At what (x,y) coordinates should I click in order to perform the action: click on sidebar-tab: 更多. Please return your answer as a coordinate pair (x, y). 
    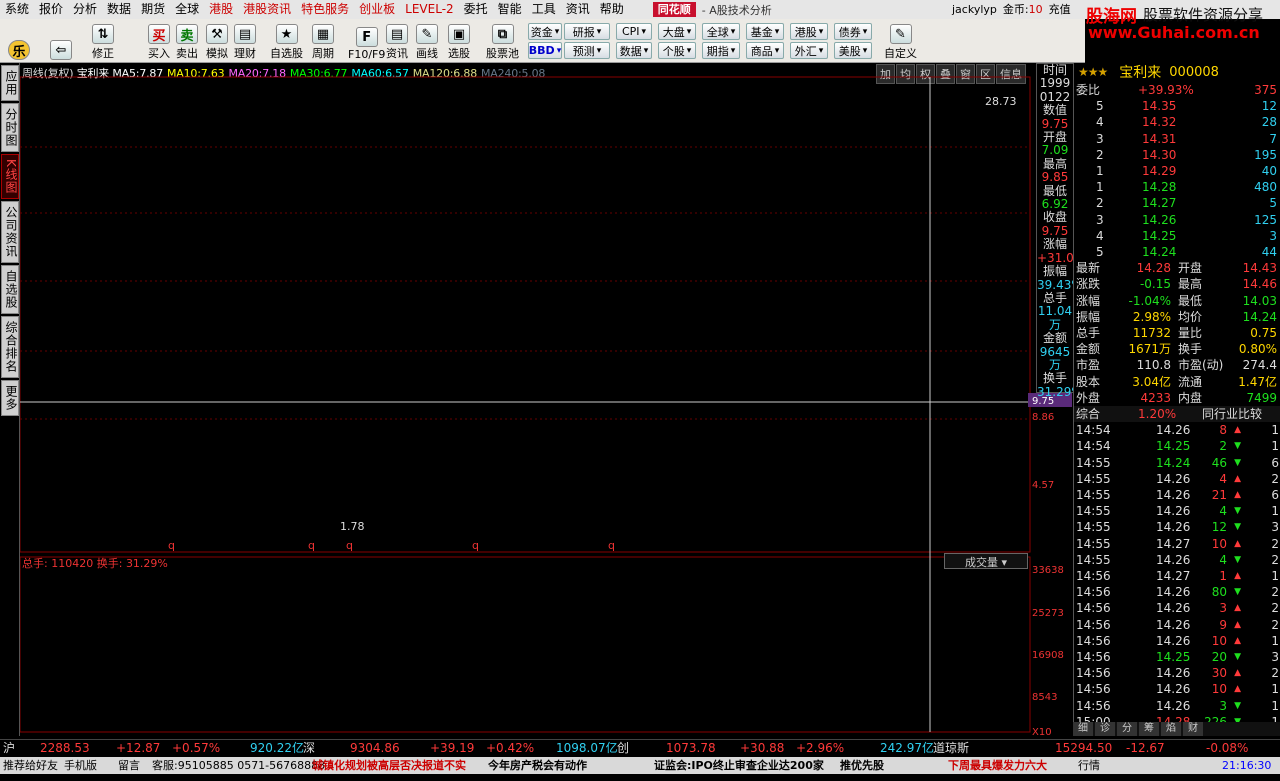
    Looking at the image, I should click on (10, 397).